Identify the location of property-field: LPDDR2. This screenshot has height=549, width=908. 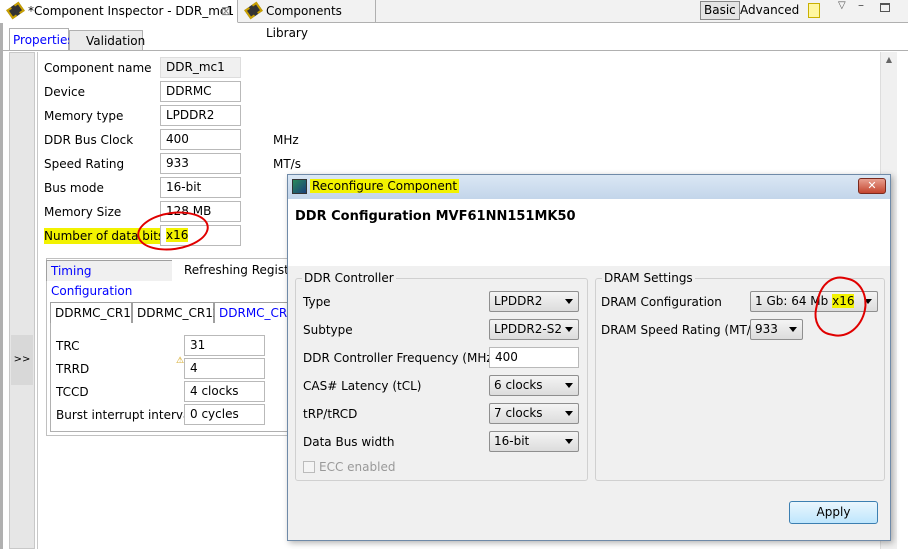
(200, 115).